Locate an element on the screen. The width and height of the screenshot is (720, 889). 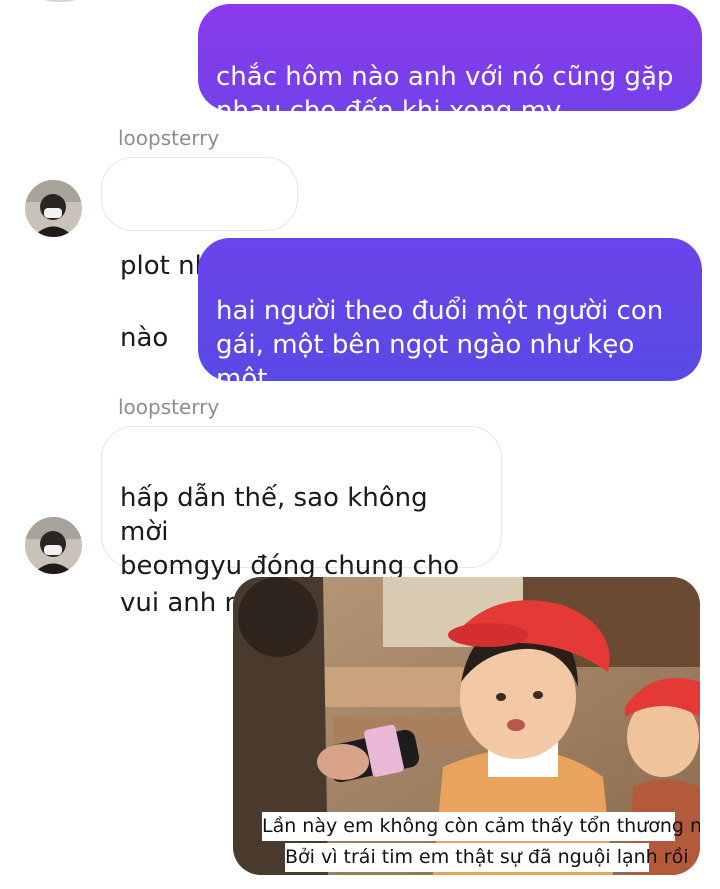
avatar-partial is located at coordinates (60, 1).